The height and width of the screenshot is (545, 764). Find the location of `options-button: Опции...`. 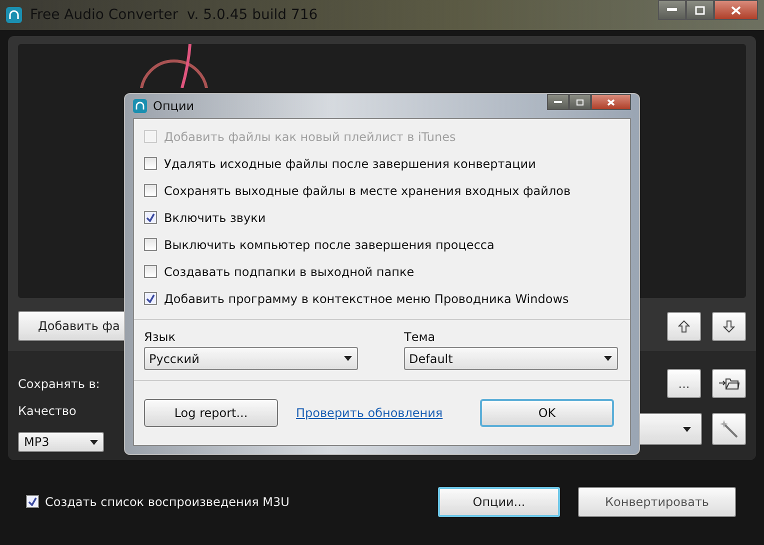

options-button: Опции... is located at coordinates (499, 501).